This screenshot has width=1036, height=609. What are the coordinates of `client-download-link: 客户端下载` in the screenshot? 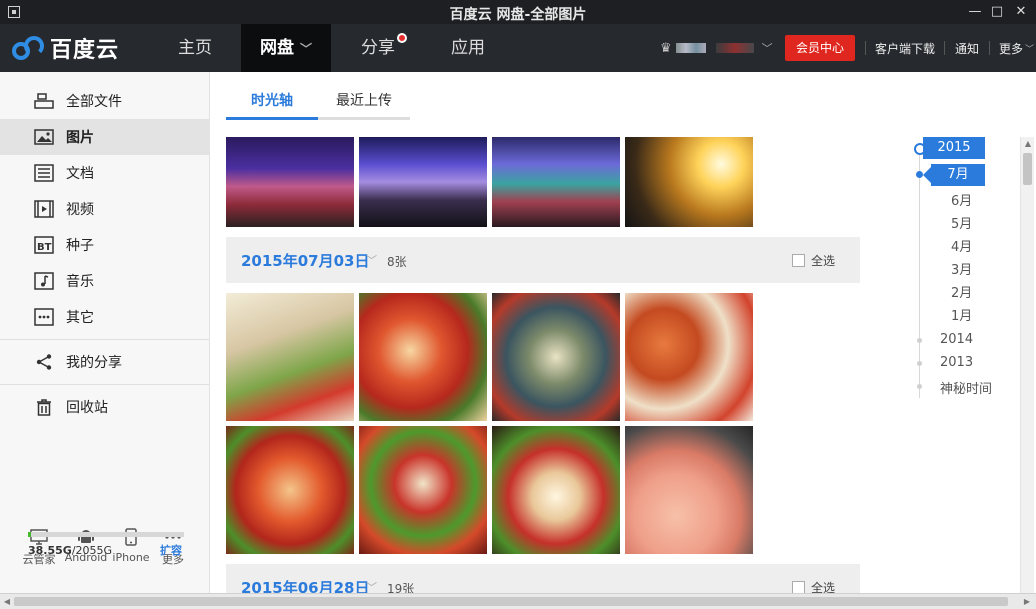 It's located at (905, 48).